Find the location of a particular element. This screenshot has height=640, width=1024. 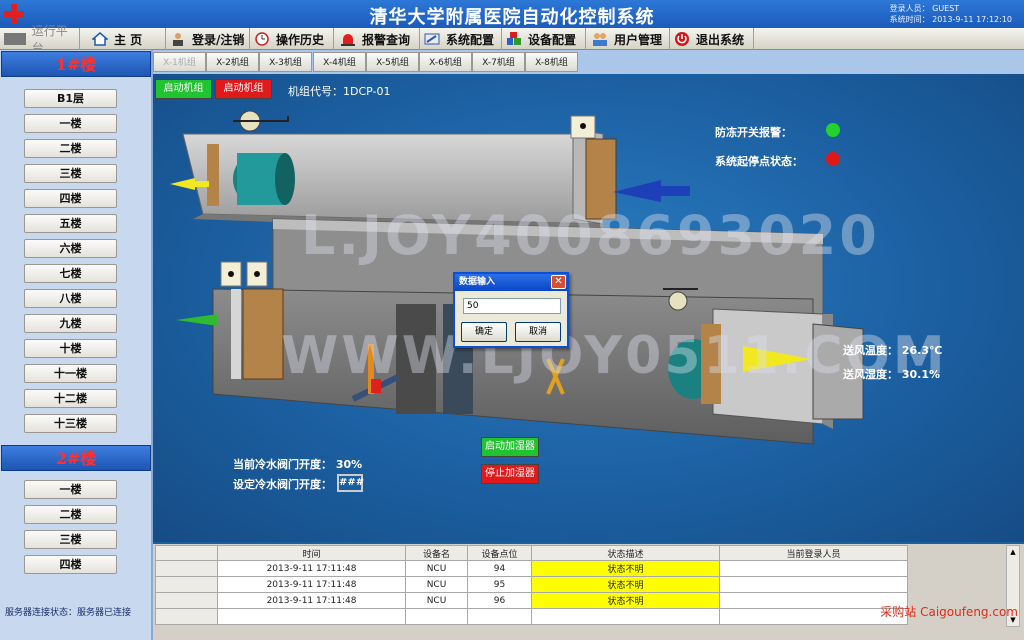

users-icon is located at coordinates (600, 39).